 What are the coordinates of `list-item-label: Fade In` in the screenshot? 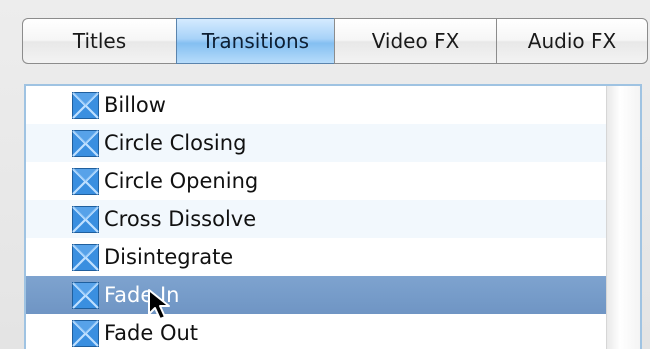 It's located at (142, 295).